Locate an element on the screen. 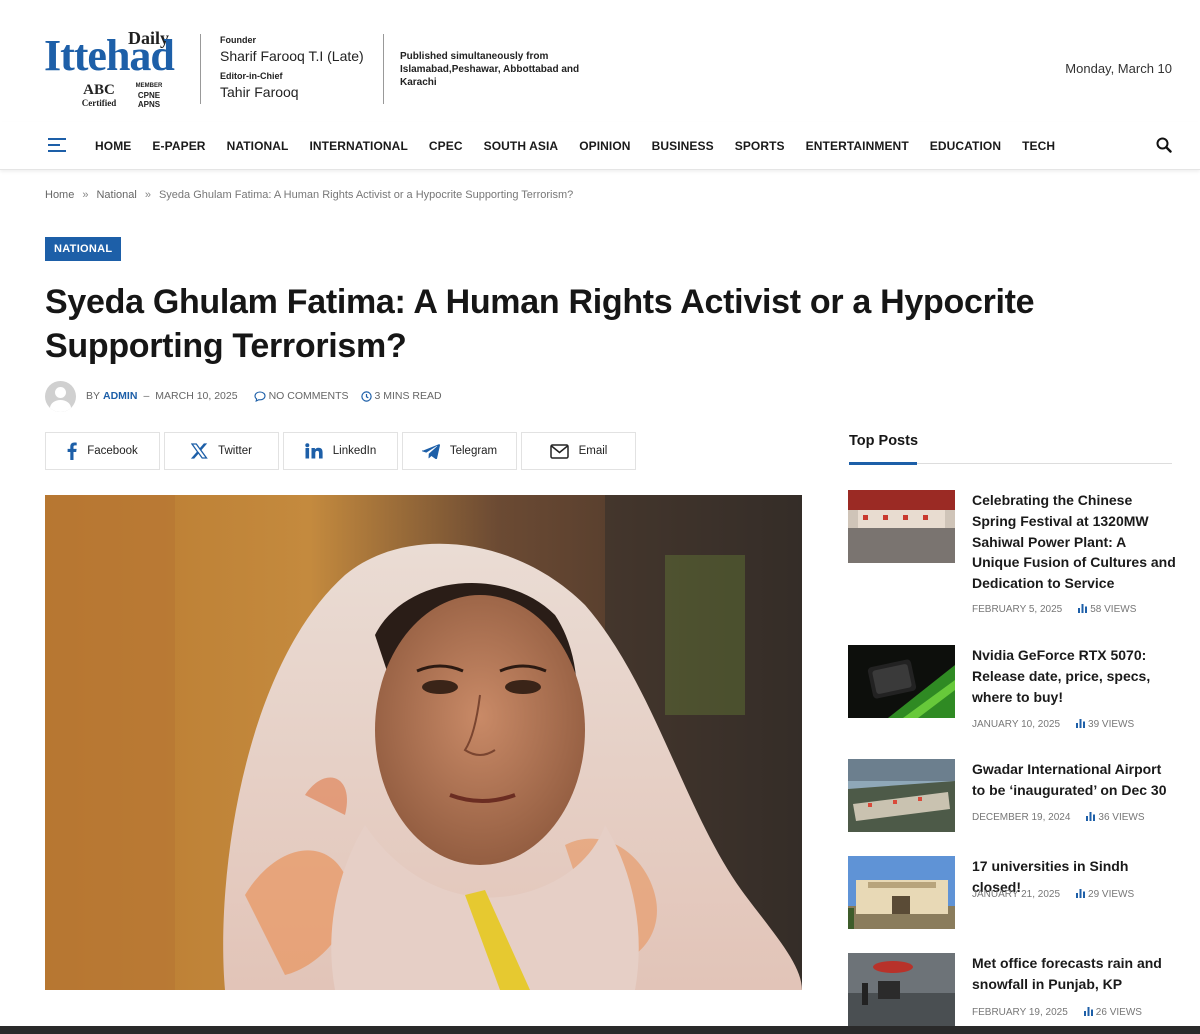 The height and width of the screenshot is (1034, 1200). header-date: Monday, March 10 is located at coordinates (1118, 68).